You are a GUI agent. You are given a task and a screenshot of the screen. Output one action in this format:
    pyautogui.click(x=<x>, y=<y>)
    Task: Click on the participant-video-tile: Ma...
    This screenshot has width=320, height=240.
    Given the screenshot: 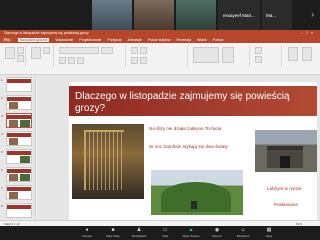 What is the action you would take?
    pyautogui.click(x=277, y=15)
    